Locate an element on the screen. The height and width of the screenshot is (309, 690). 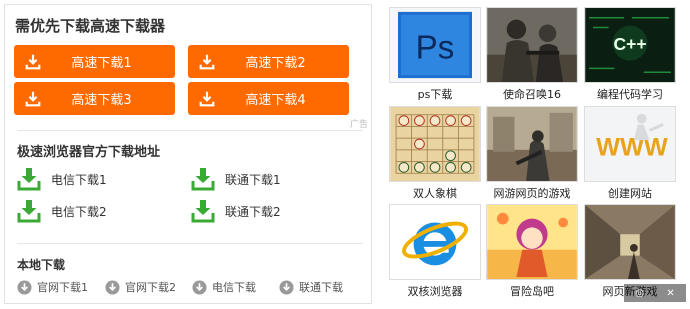
cpp-code-image: C++ is located at coordinates (630, 45).